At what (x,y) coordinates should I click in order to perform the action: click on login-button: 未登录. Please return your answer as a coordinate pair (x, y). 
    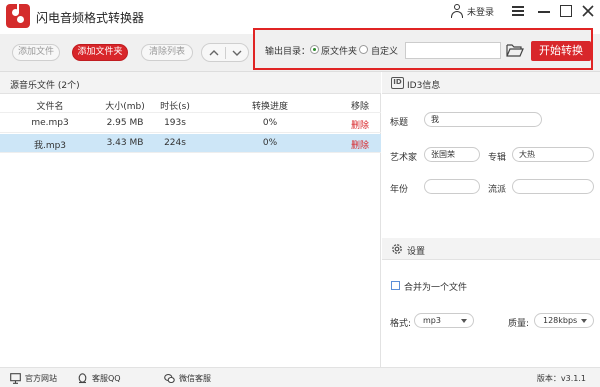
    Looking at the image, I should click on (472, 11).